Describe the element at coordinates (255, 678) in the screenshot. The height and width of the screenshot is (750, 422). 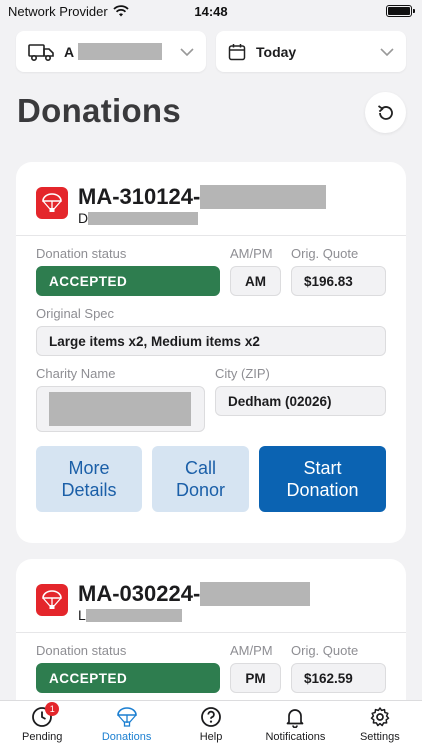
I see `ampm-value: PM` at that location.